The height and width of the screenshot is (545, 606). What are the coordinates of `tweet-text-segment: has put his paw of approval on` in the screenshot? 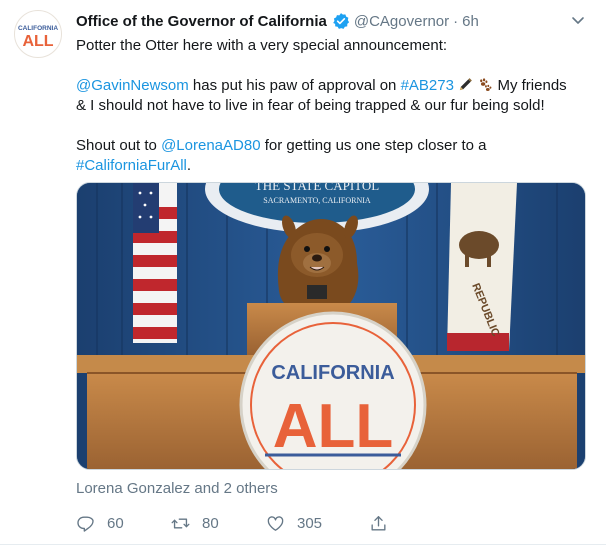 It's located at (294, 85).